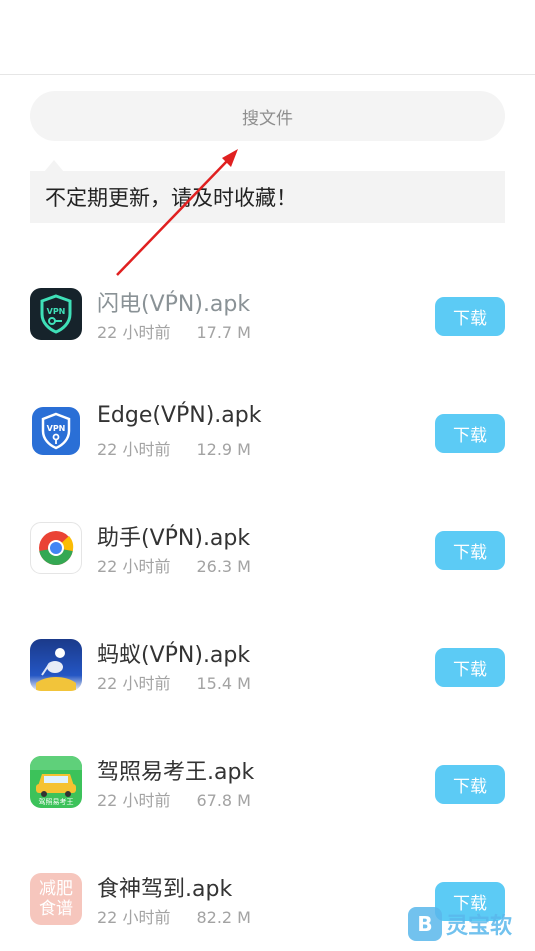 The height and width of the screenshot is (951, 535). Describe the element at coordinates (174, 448) in the screenshot. I see `file-meta: 22 小时前 12.9 M` at that location.